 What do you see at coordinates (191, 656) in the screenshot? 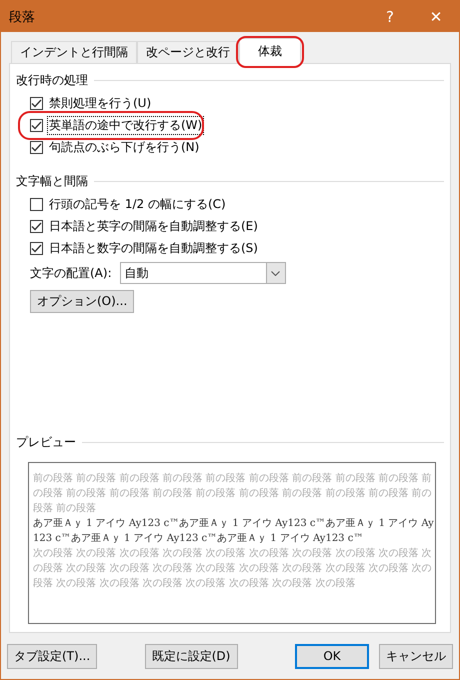
I see `dialog-button: 既定に設定(D)` at bounding box center [191, 656].